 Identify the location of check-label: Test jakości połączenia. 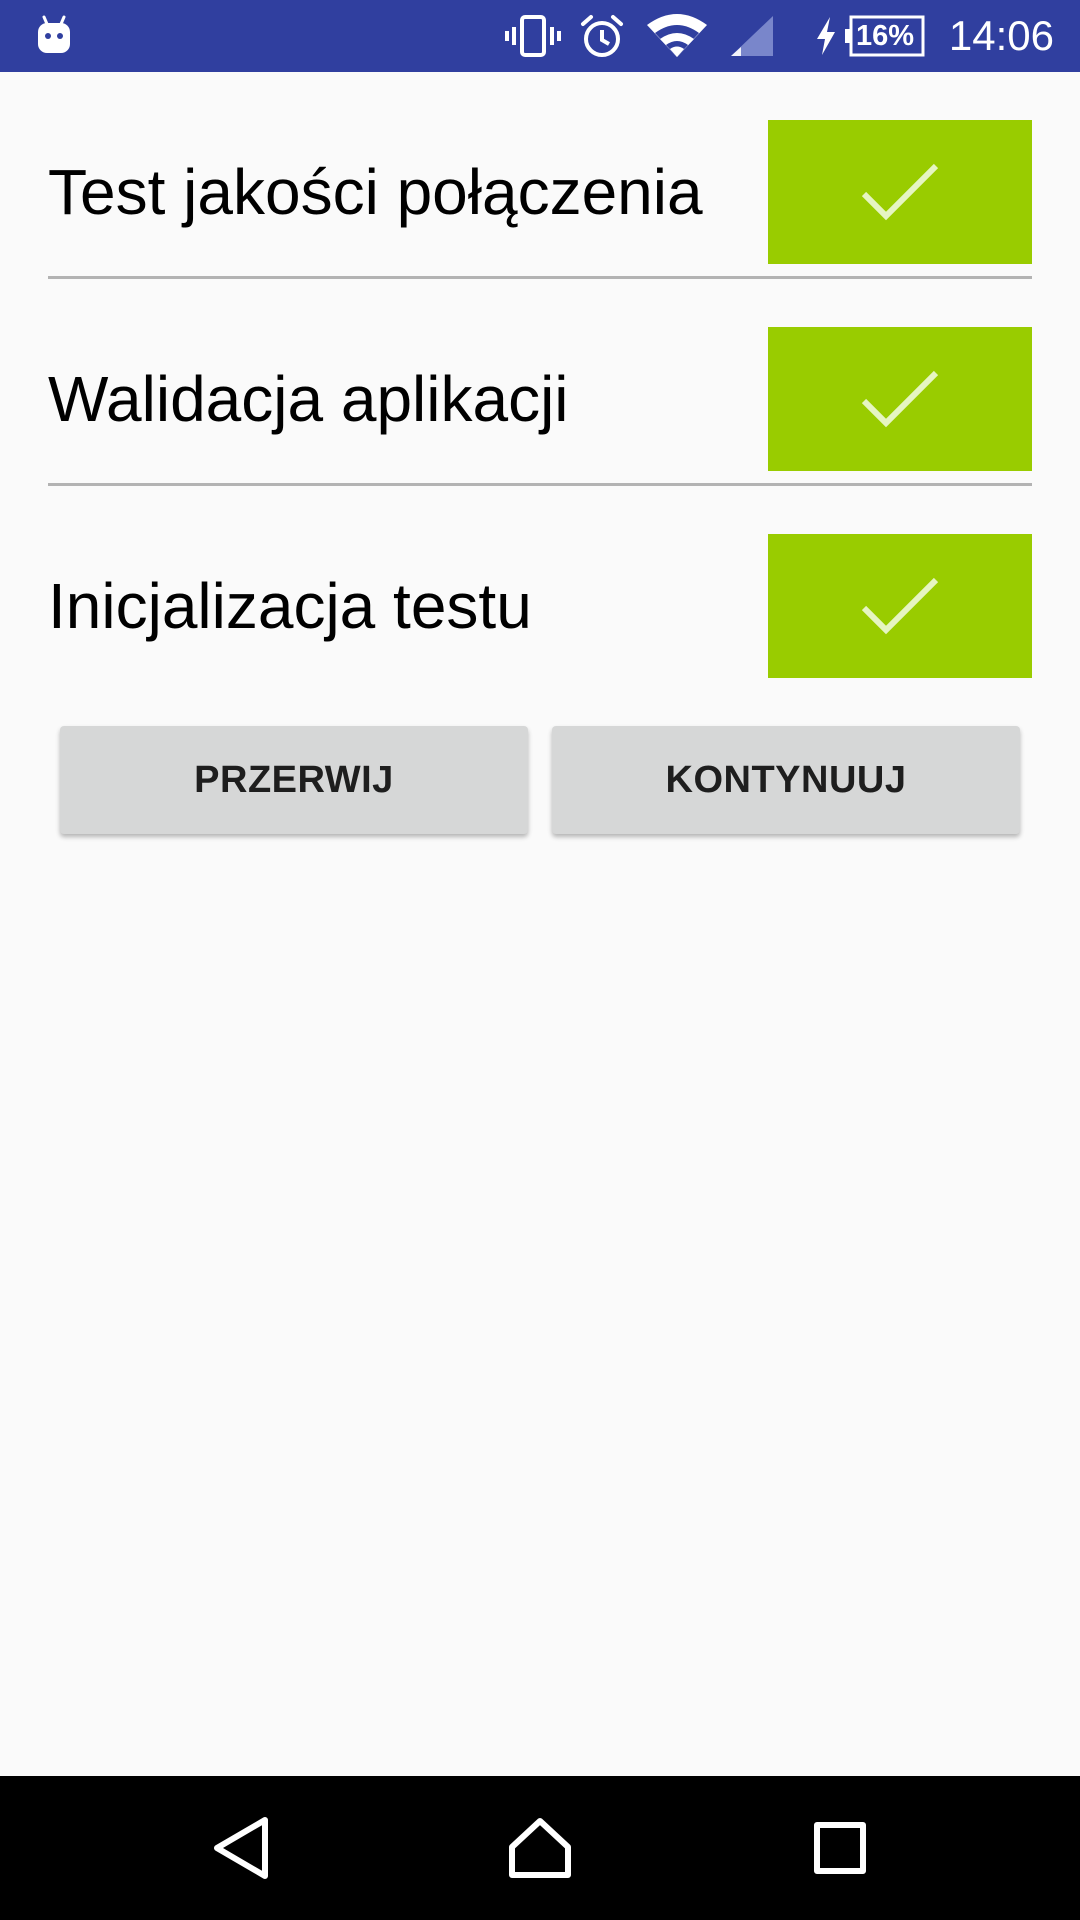
(375, 192).